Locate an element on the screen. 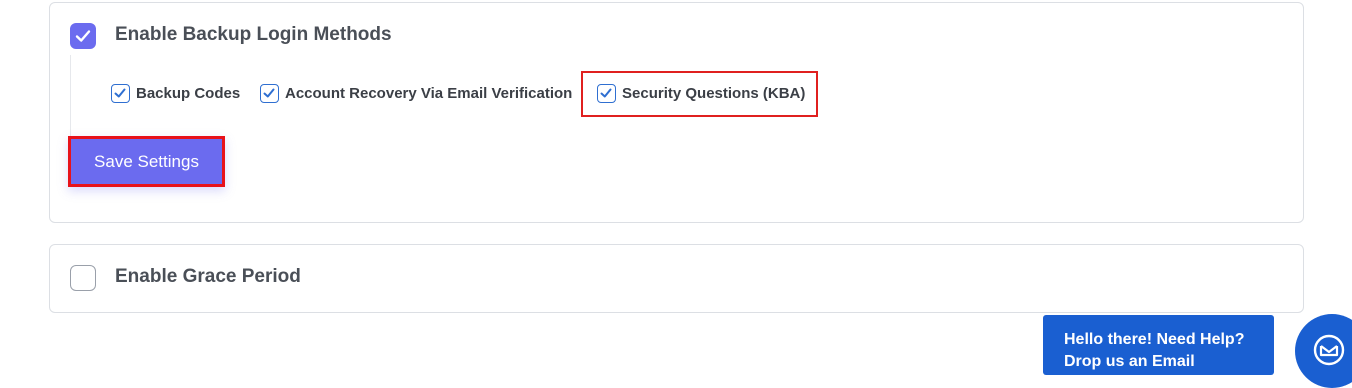 This screenshot has height=388, width=1352. security-questions-checkbox is located at coordinates (606, 93).